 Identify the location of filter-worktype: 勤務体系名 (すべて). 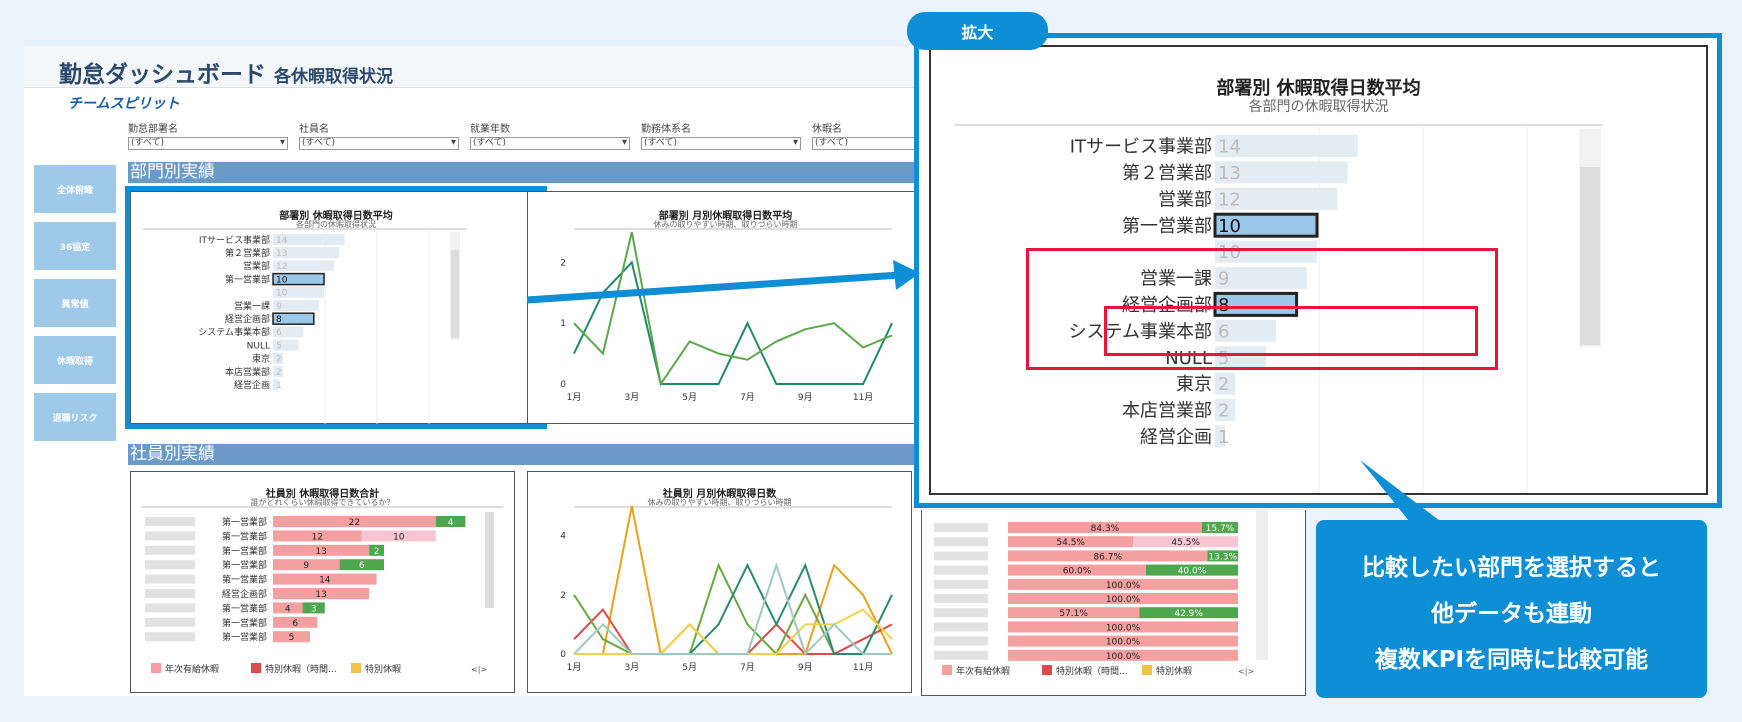
(721, 135).